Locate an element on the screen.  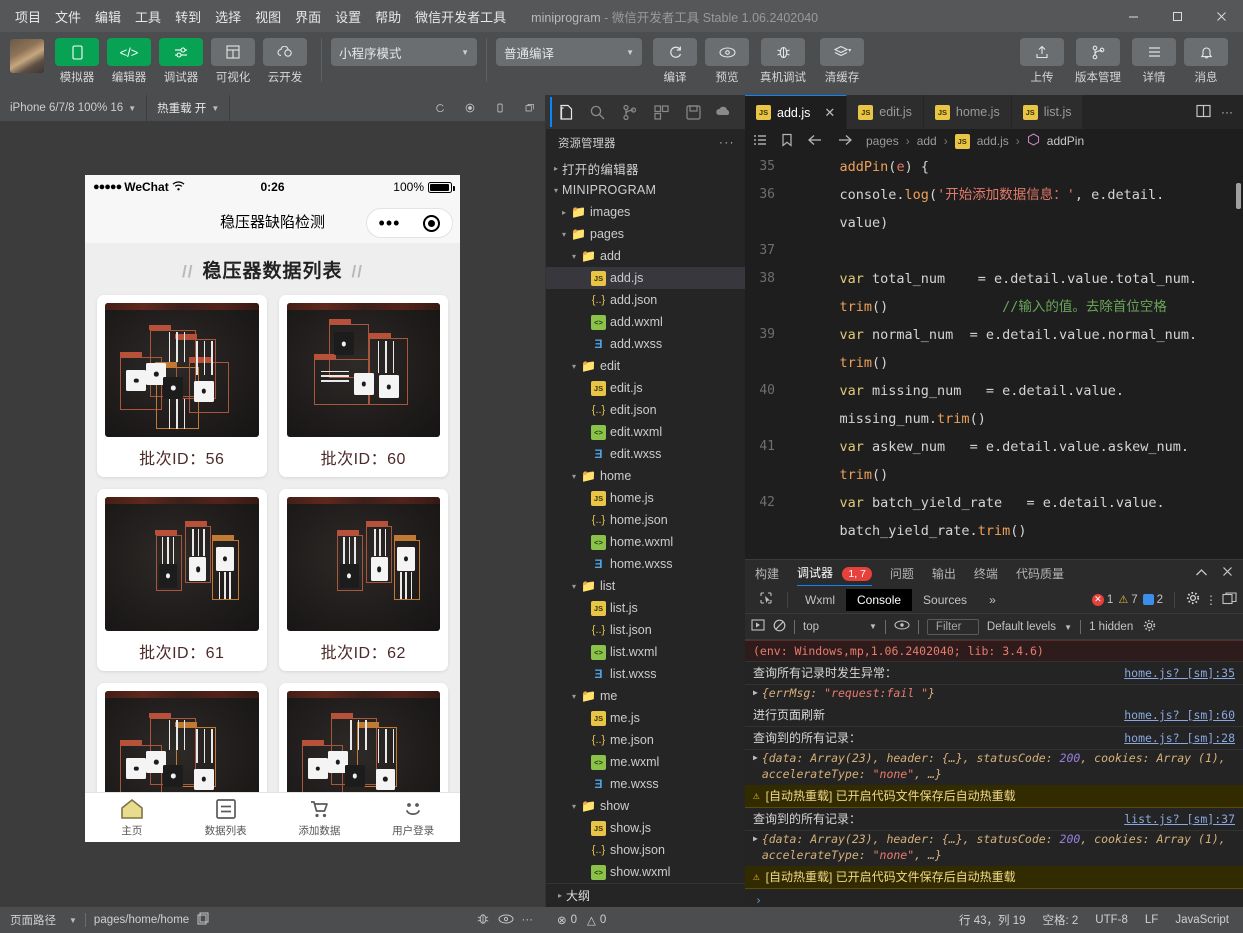
tree-item-home-json: {..} home.json is located at coordinates (645, 520).